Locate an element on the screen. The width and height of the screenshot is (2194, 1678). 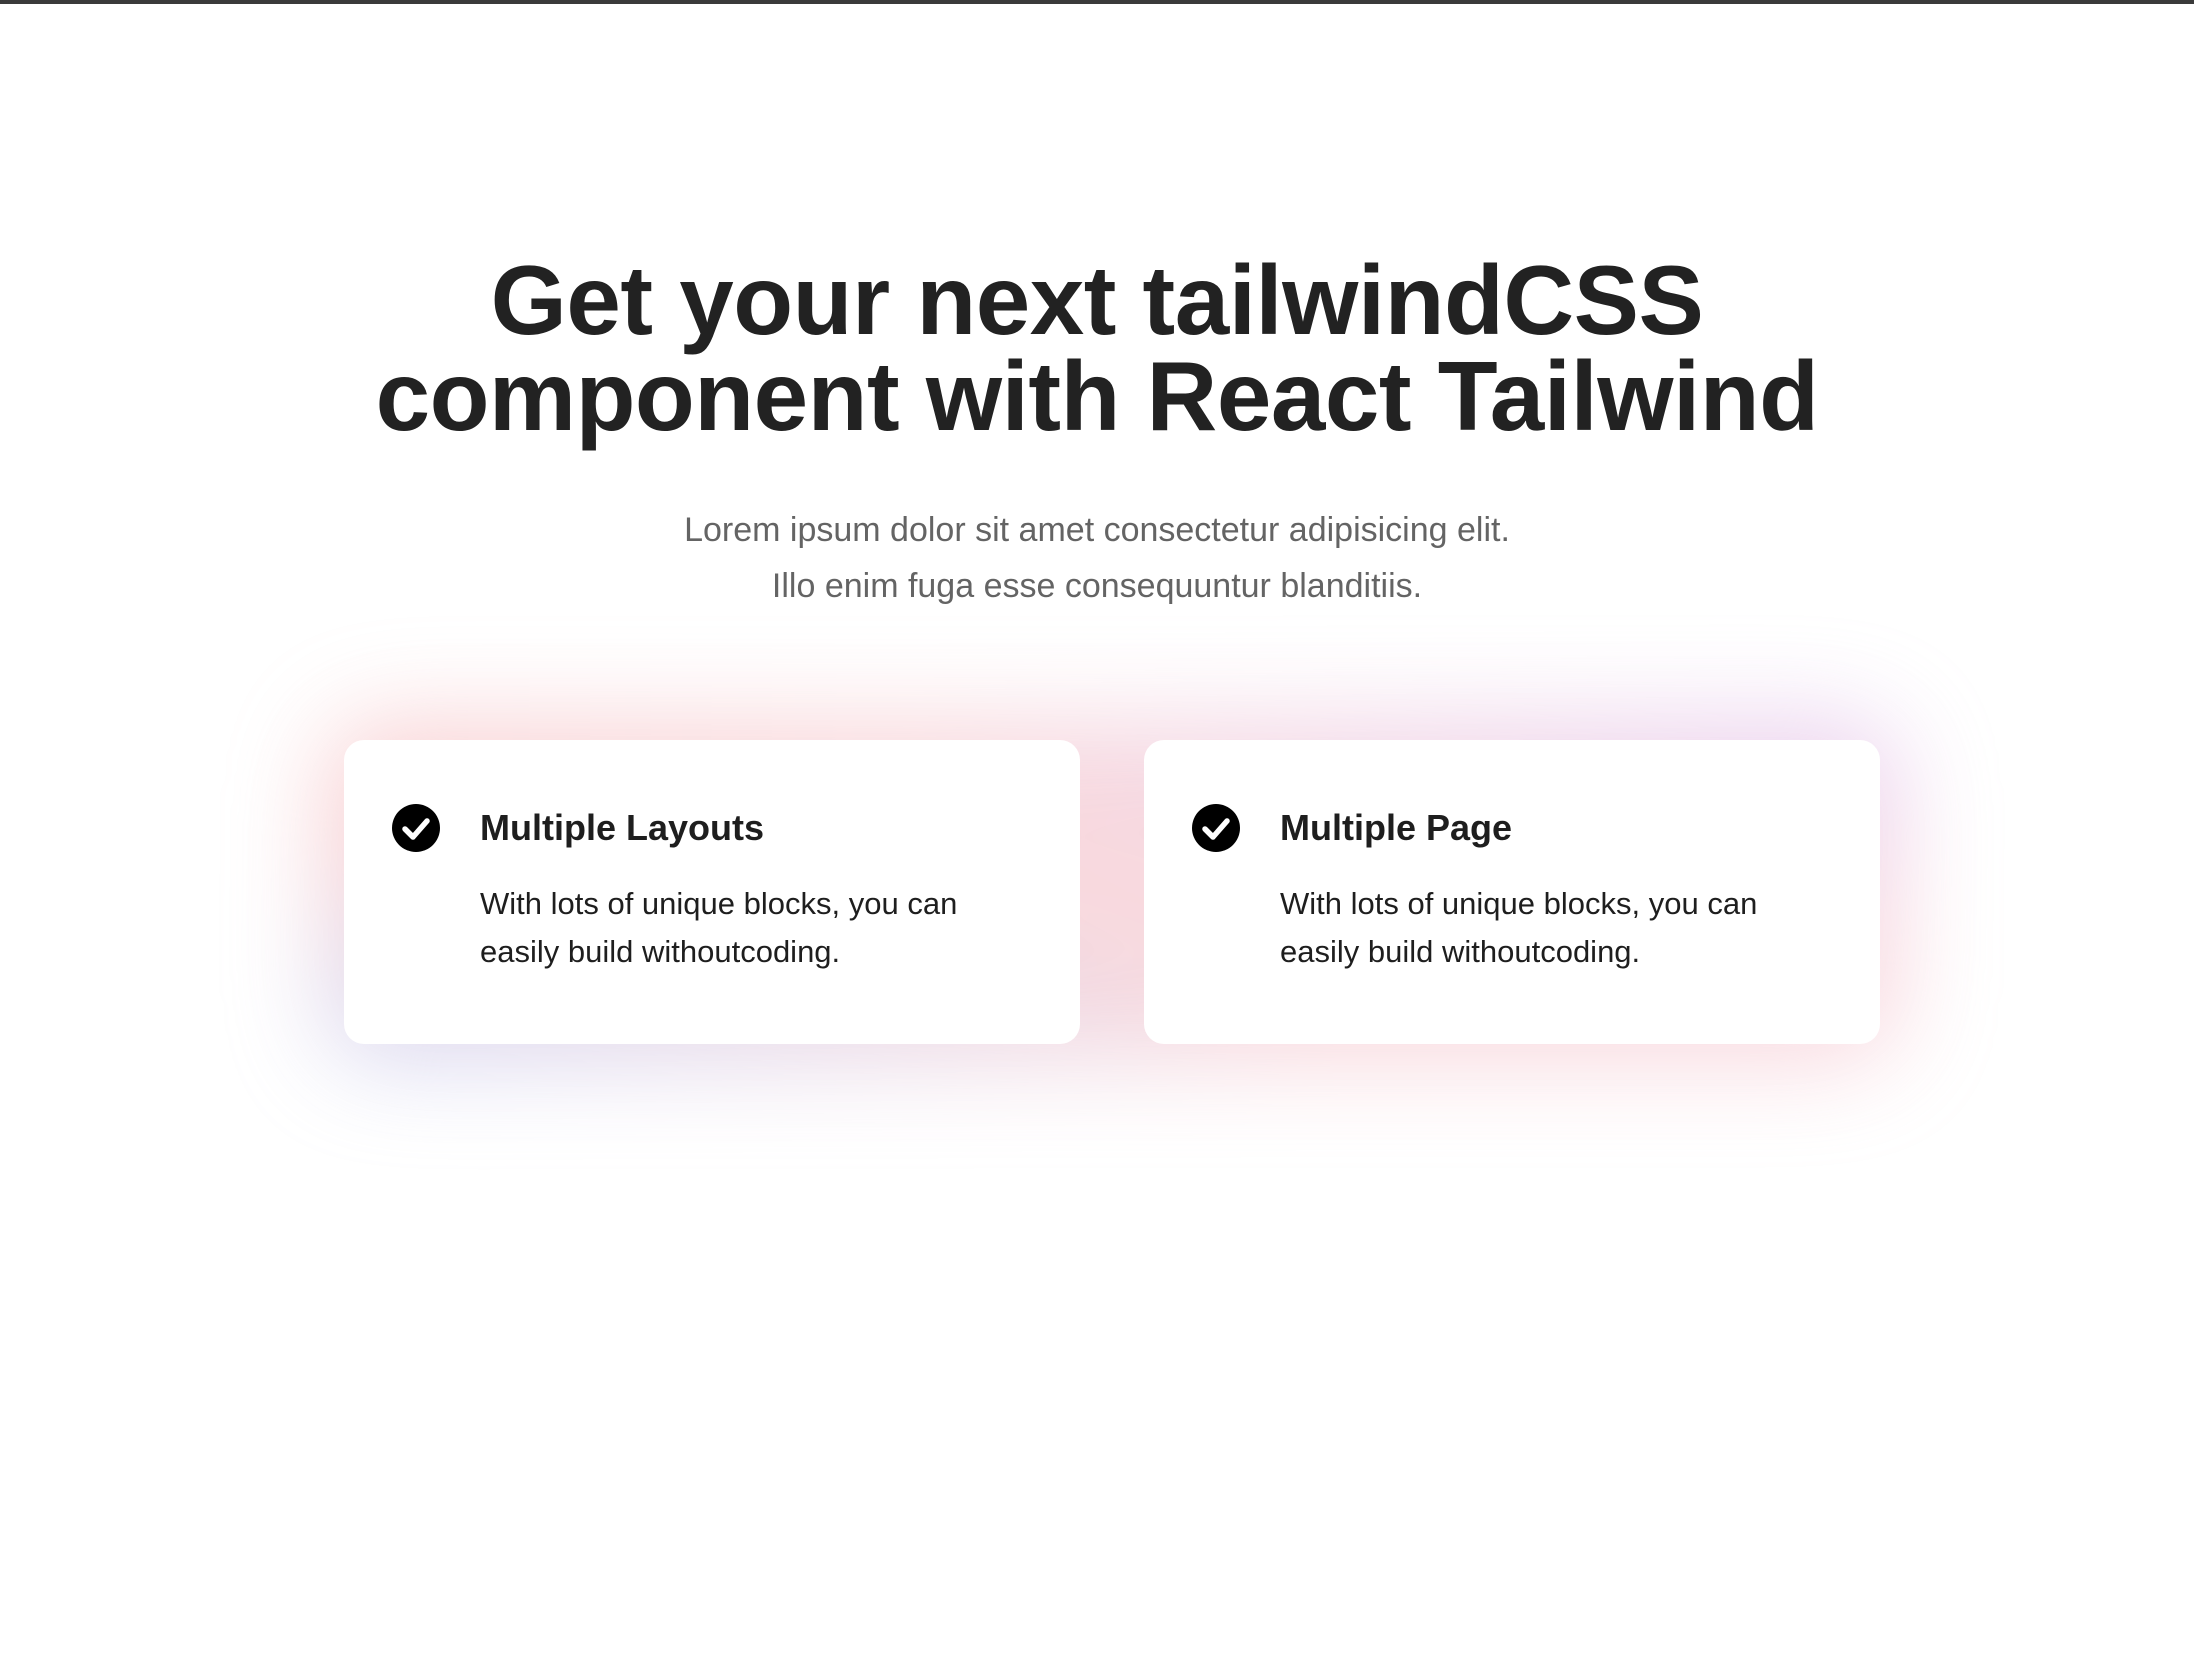
hero-title-line-2: component with React Tailwind is located at coordinates (1097, 396).